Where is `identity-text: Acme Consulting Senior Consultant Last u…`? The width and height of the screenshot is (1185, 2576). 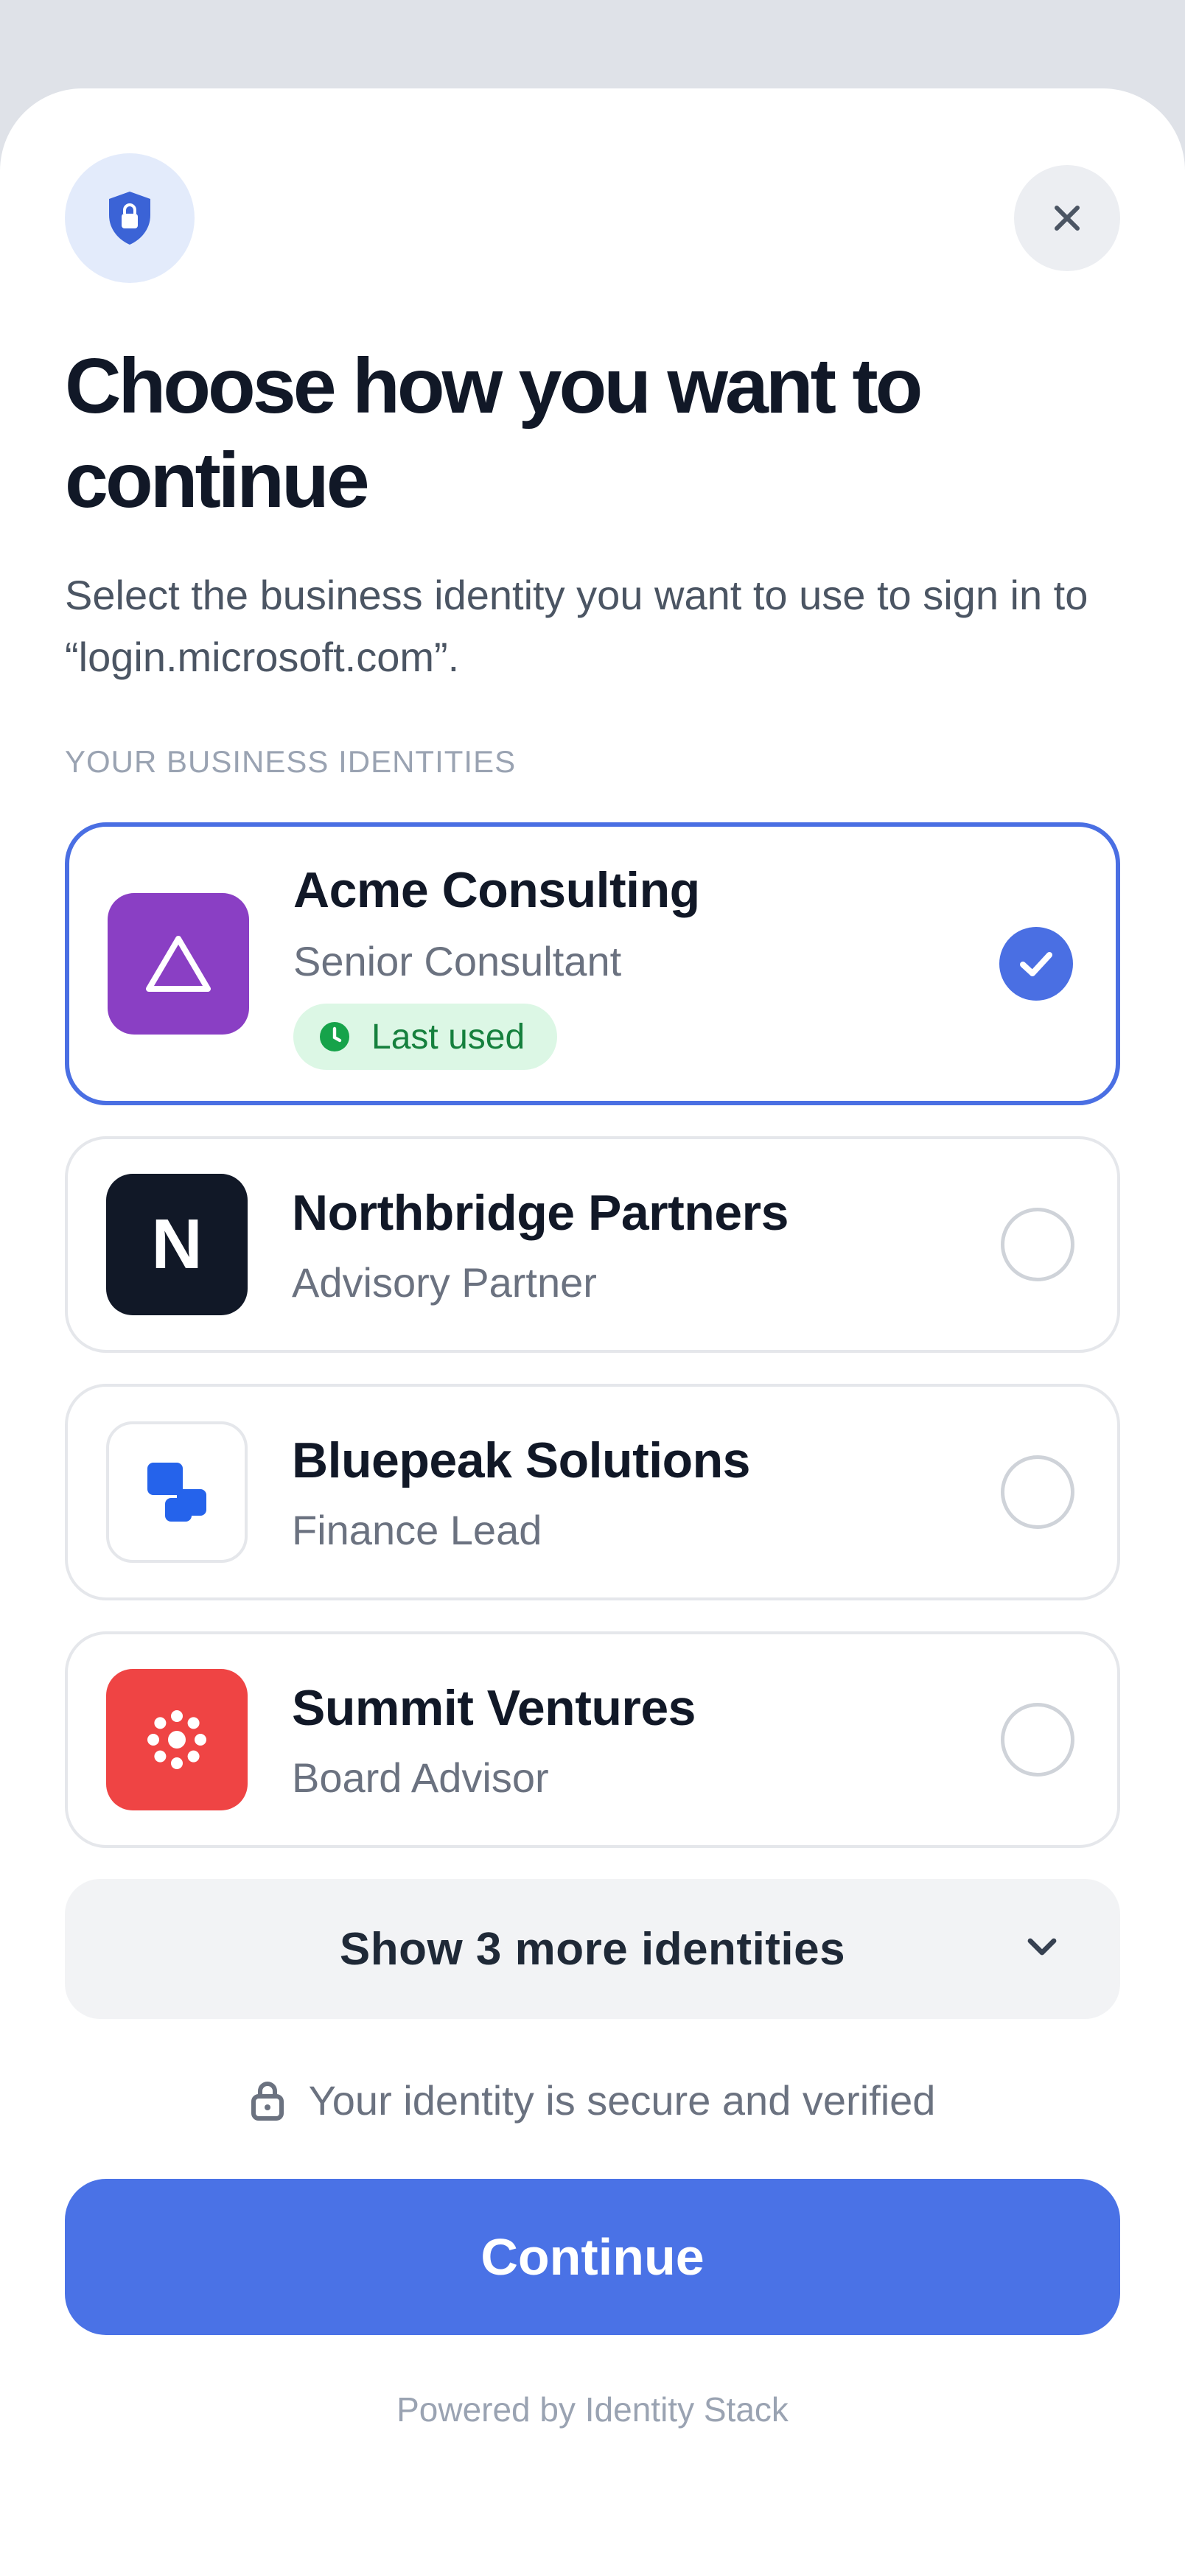
identity-text: Acme Consulting Senior Consultant Last u… is located at coordinates (496, 965).